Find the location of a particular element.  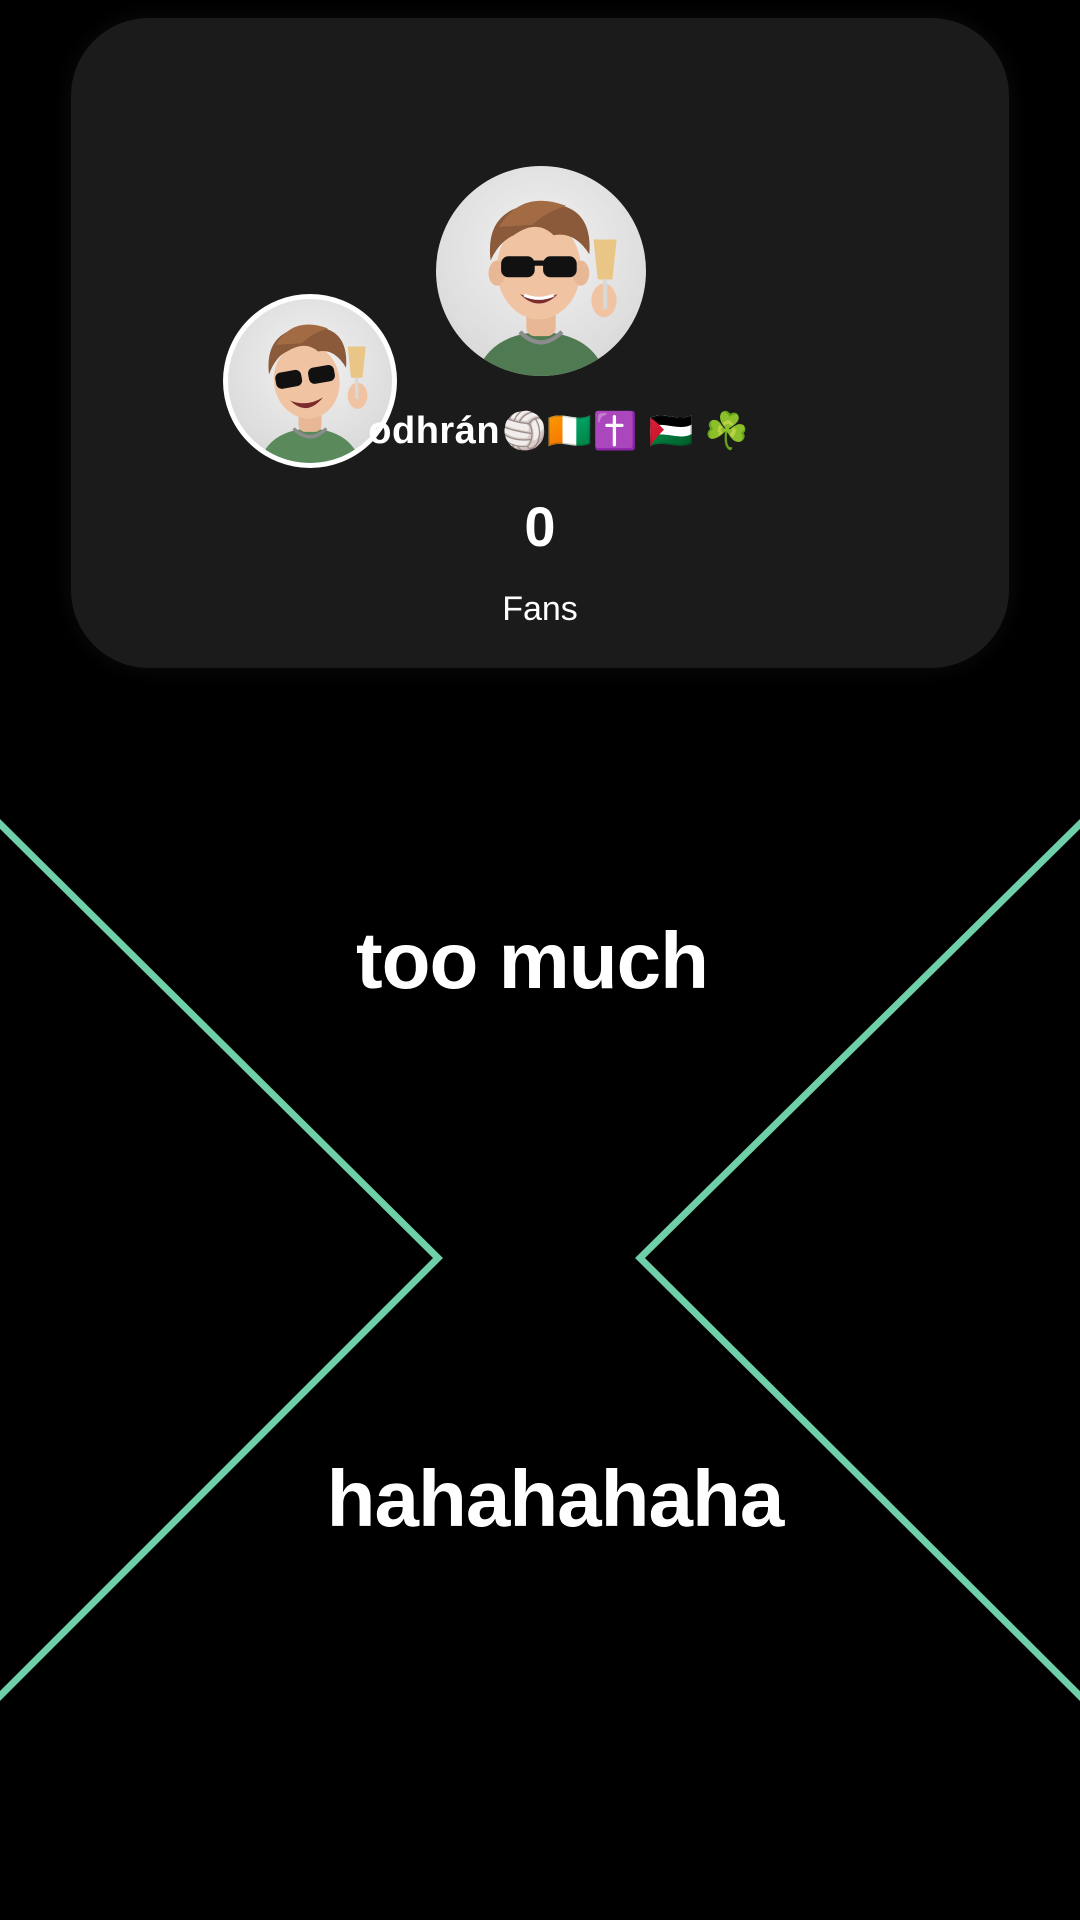

caption-bottom: hahahahaha is located at coordinates (555, 1498).